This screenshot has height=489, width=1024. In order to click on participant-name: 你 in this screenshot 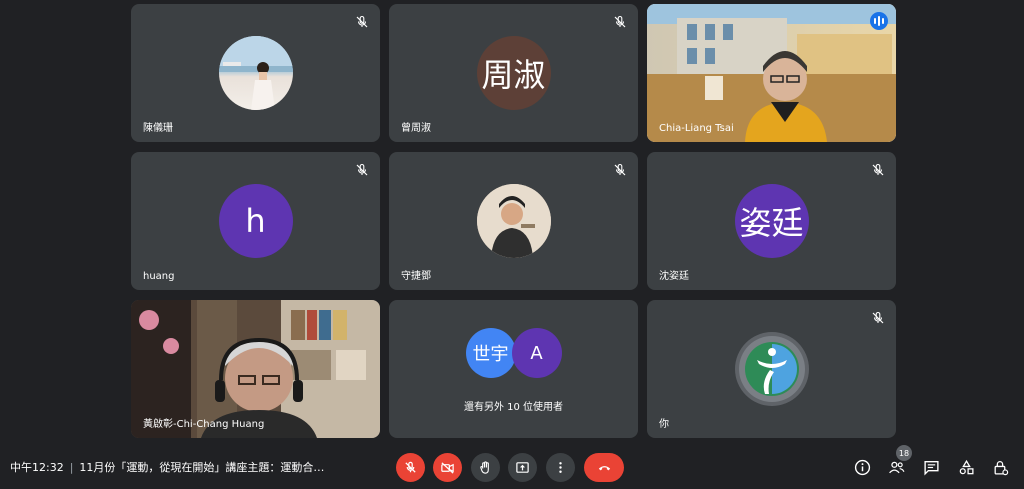, I will do `click(664, 424)`.